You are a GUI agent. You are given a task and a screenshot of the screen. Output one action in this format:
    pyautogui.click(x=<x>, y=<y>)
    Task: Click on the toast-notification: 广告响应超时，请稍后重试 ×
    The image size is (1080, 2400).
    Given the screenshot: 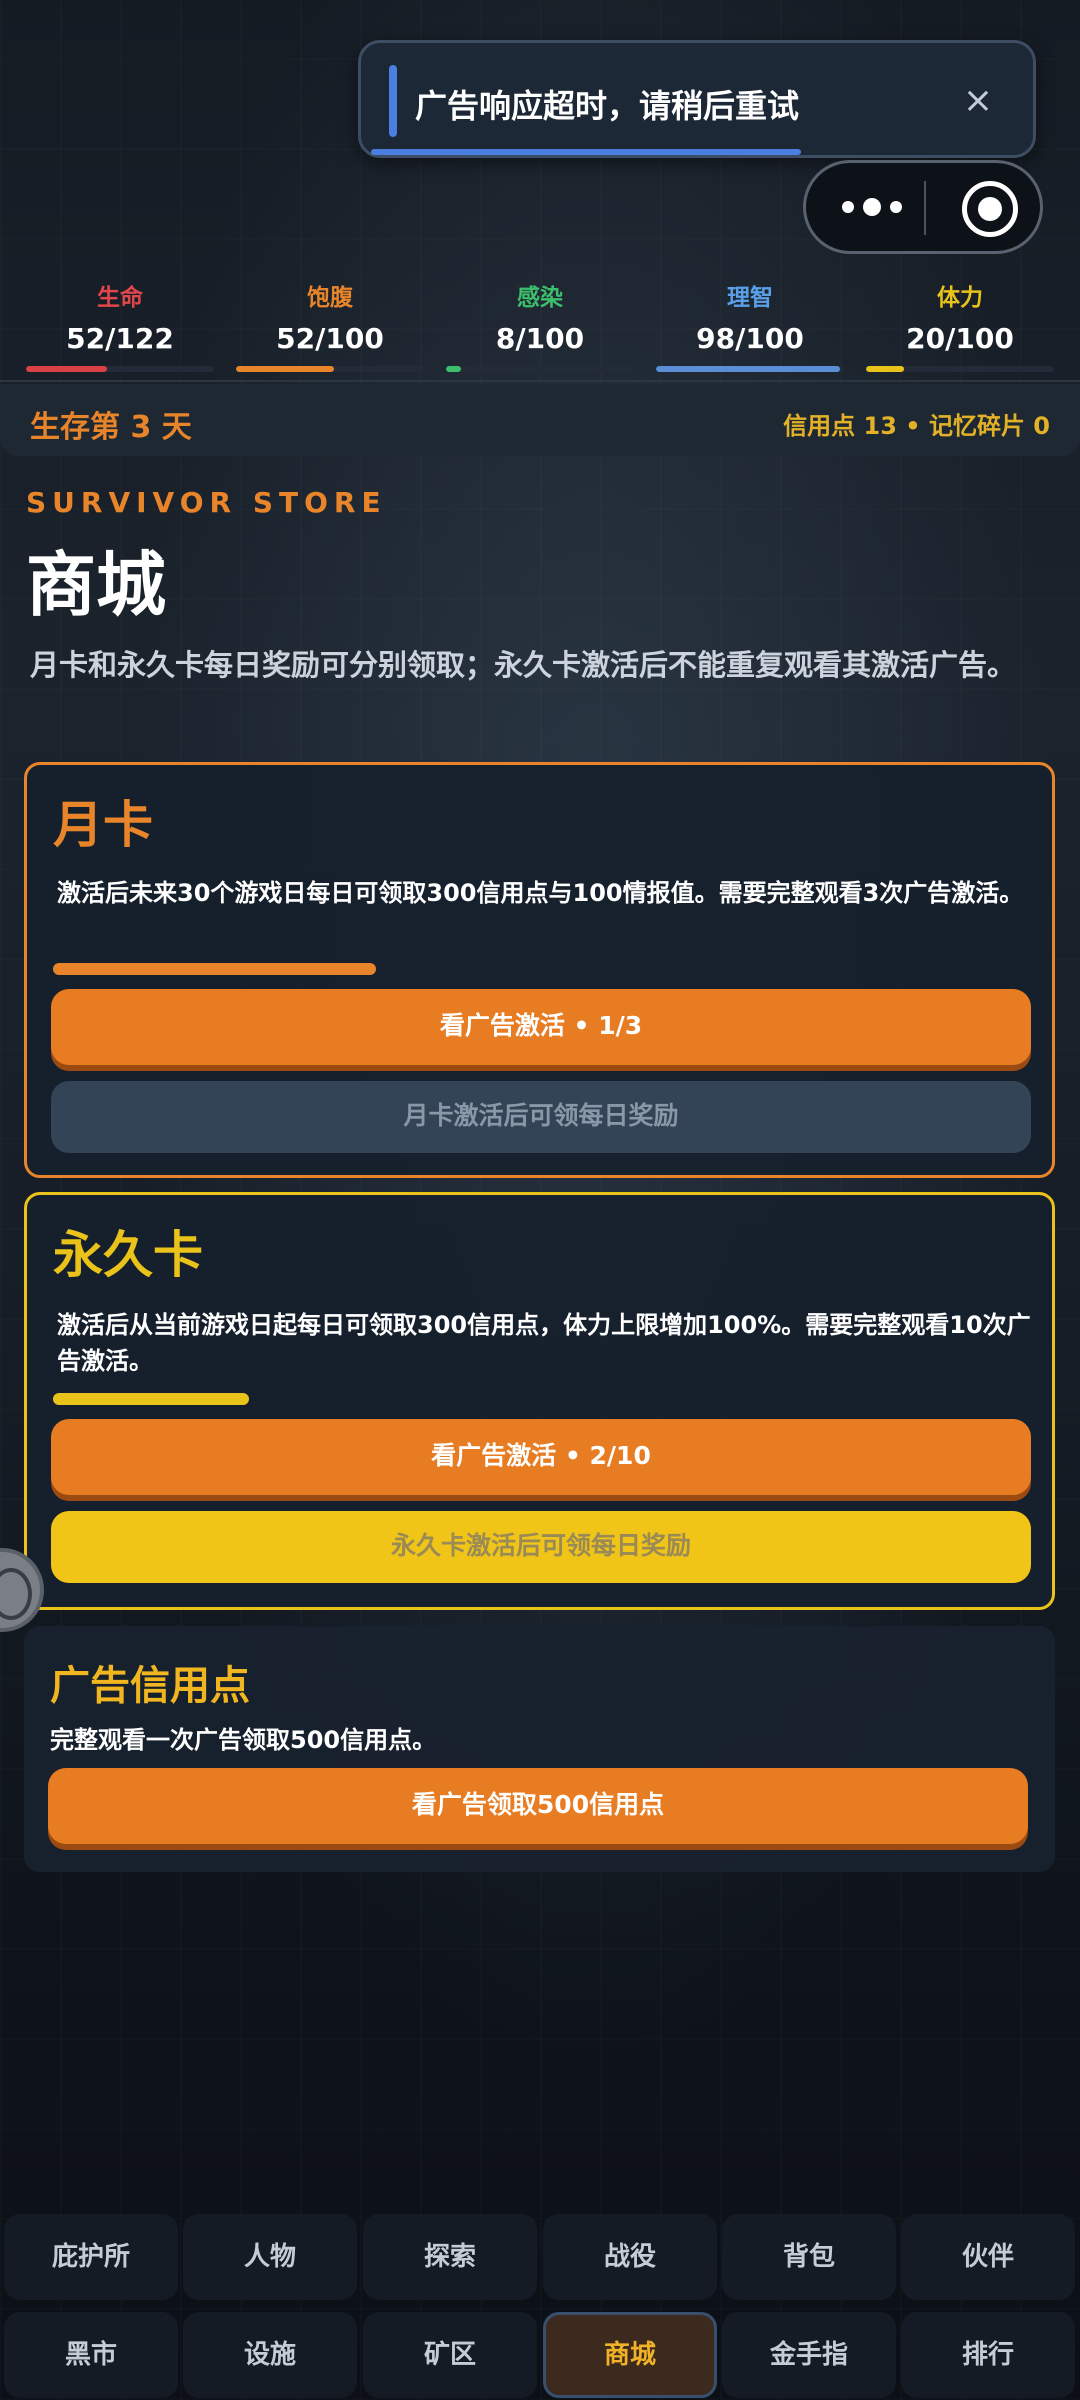 What is the action you would take?
    pyautogui.click(x=697, y=99)
    